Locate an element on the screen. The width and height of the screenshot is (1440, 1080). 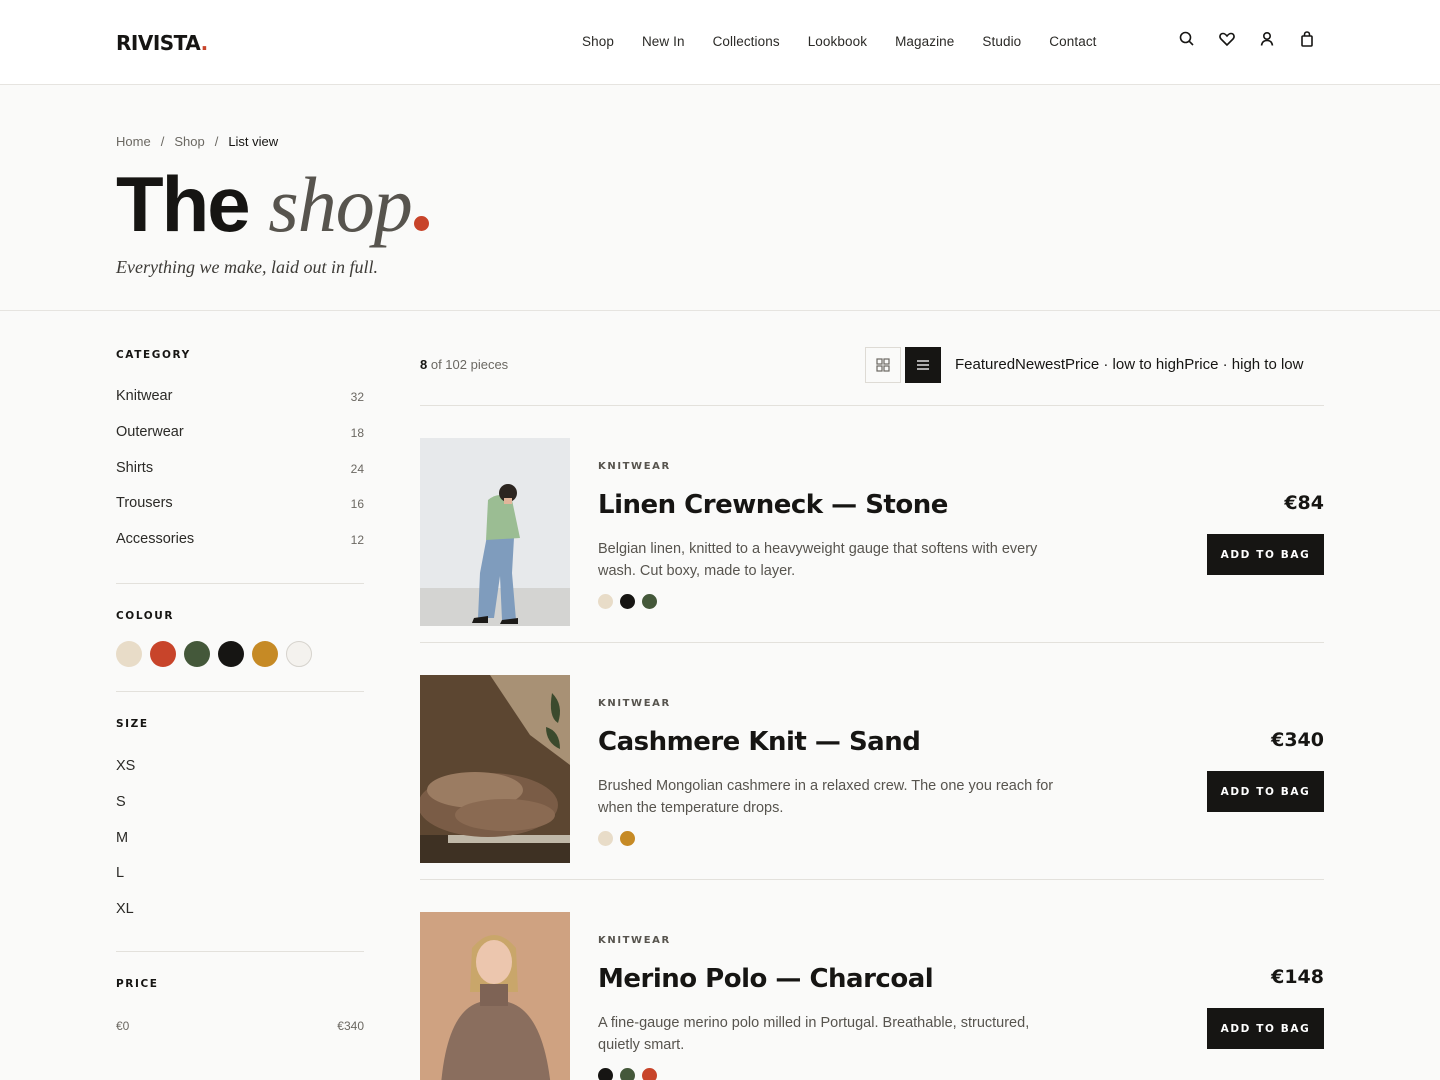
page-title-main: The is located at coordinates (183, 204).